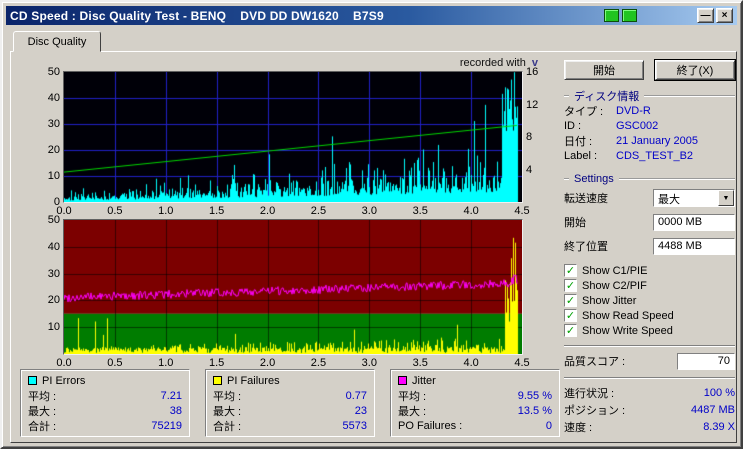 This screenshot has width=743, height=449. What do you see at coordinates (649, 285) in the screenshot?
I see `show-c2-pif-checkbox: ✓ Show C2/PIF` at bounding box center [649, 285].